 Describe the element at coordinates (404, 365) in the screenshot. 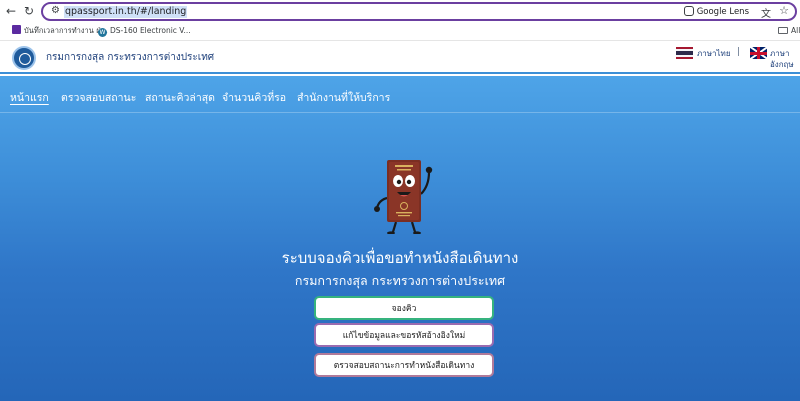

I see `check-passport-status-button: ตรวจสอบสถานะการทำหนังสือเดินทาง` at that location.